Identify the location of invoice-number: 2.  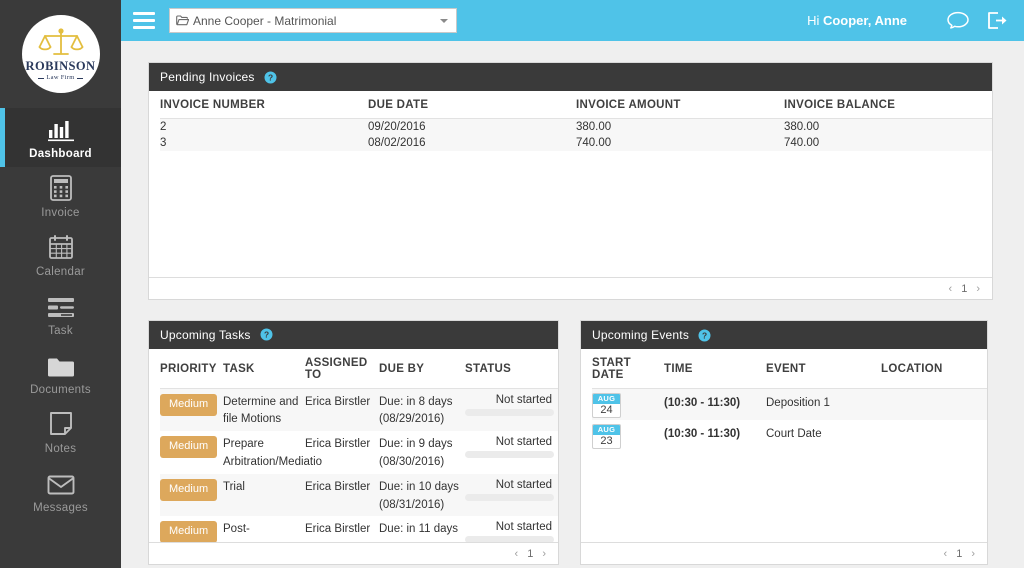
(163, 127).